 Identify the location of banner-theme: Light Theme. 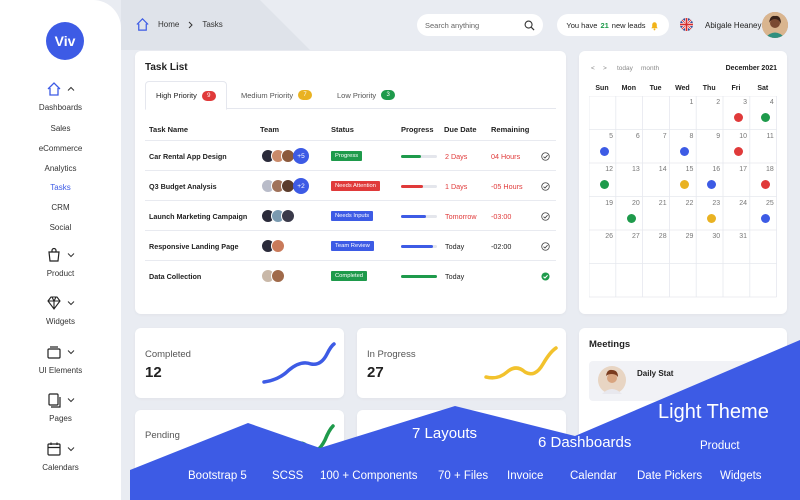
(713, 412).